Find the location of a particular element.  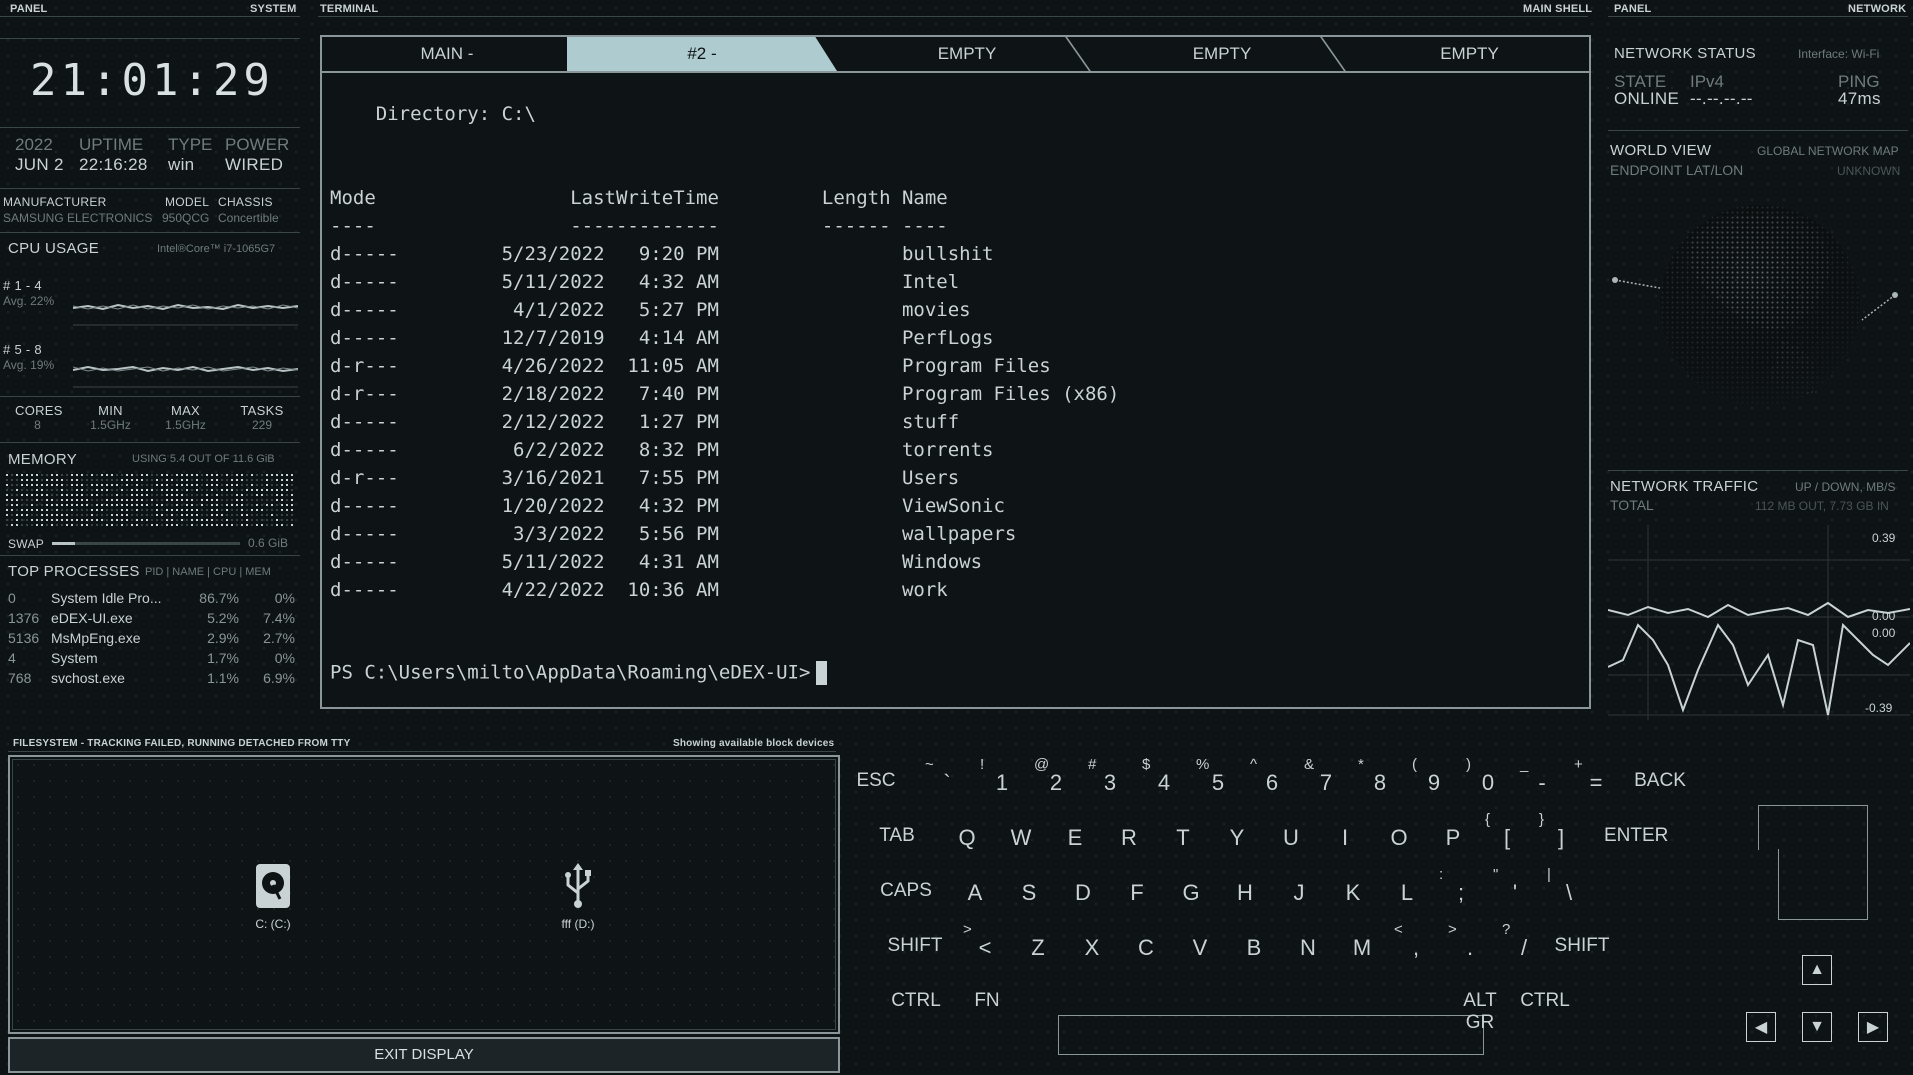

key-symbol: = + is located at coordinates (1596, 776).